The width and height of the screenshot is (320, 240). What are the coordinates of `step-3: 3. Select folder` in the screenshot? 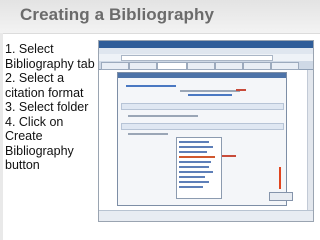 It's located at (47, 107).